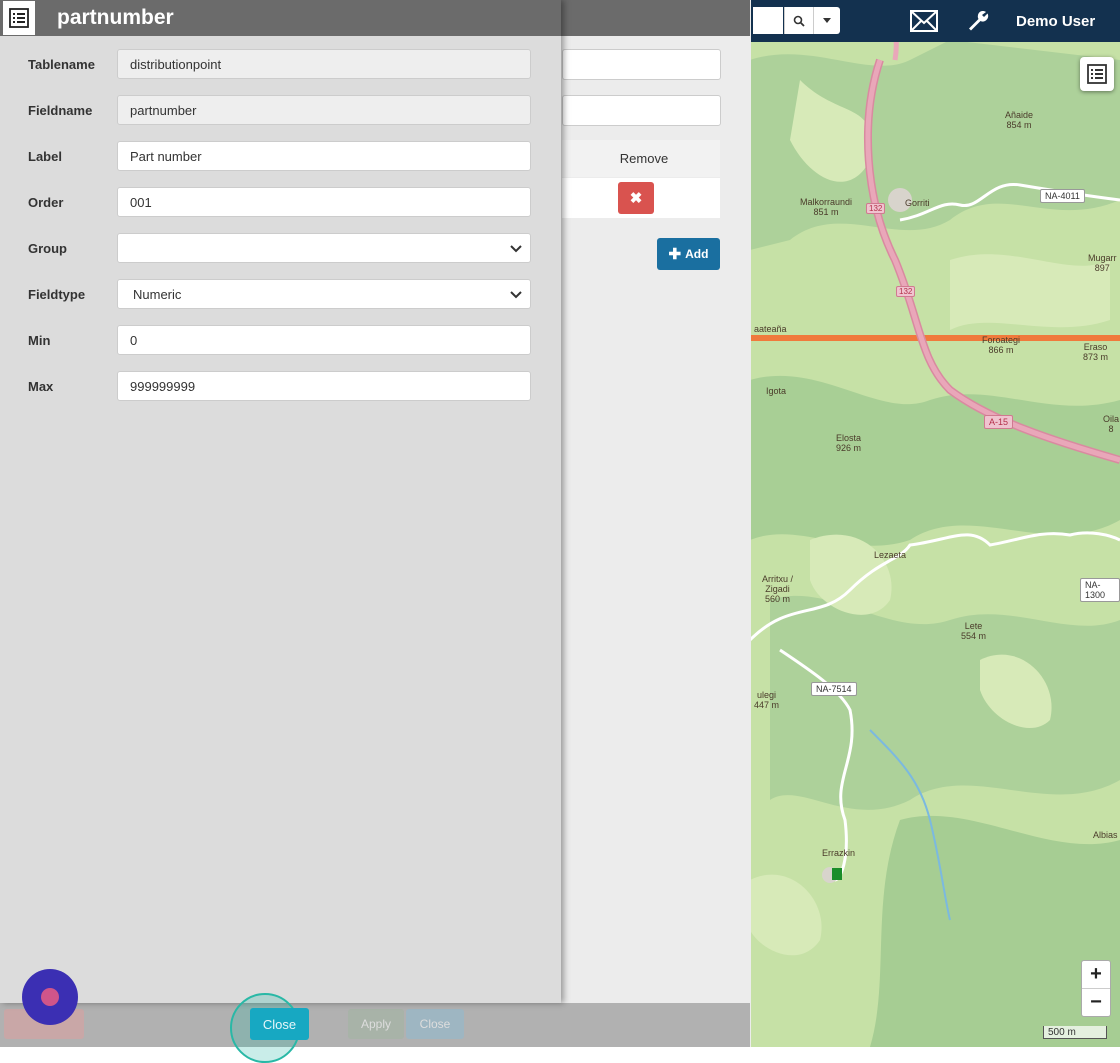 The height and width of the screenshot is (1063, 1120). I want to click on map-label: Albias, so click(1105, 835).